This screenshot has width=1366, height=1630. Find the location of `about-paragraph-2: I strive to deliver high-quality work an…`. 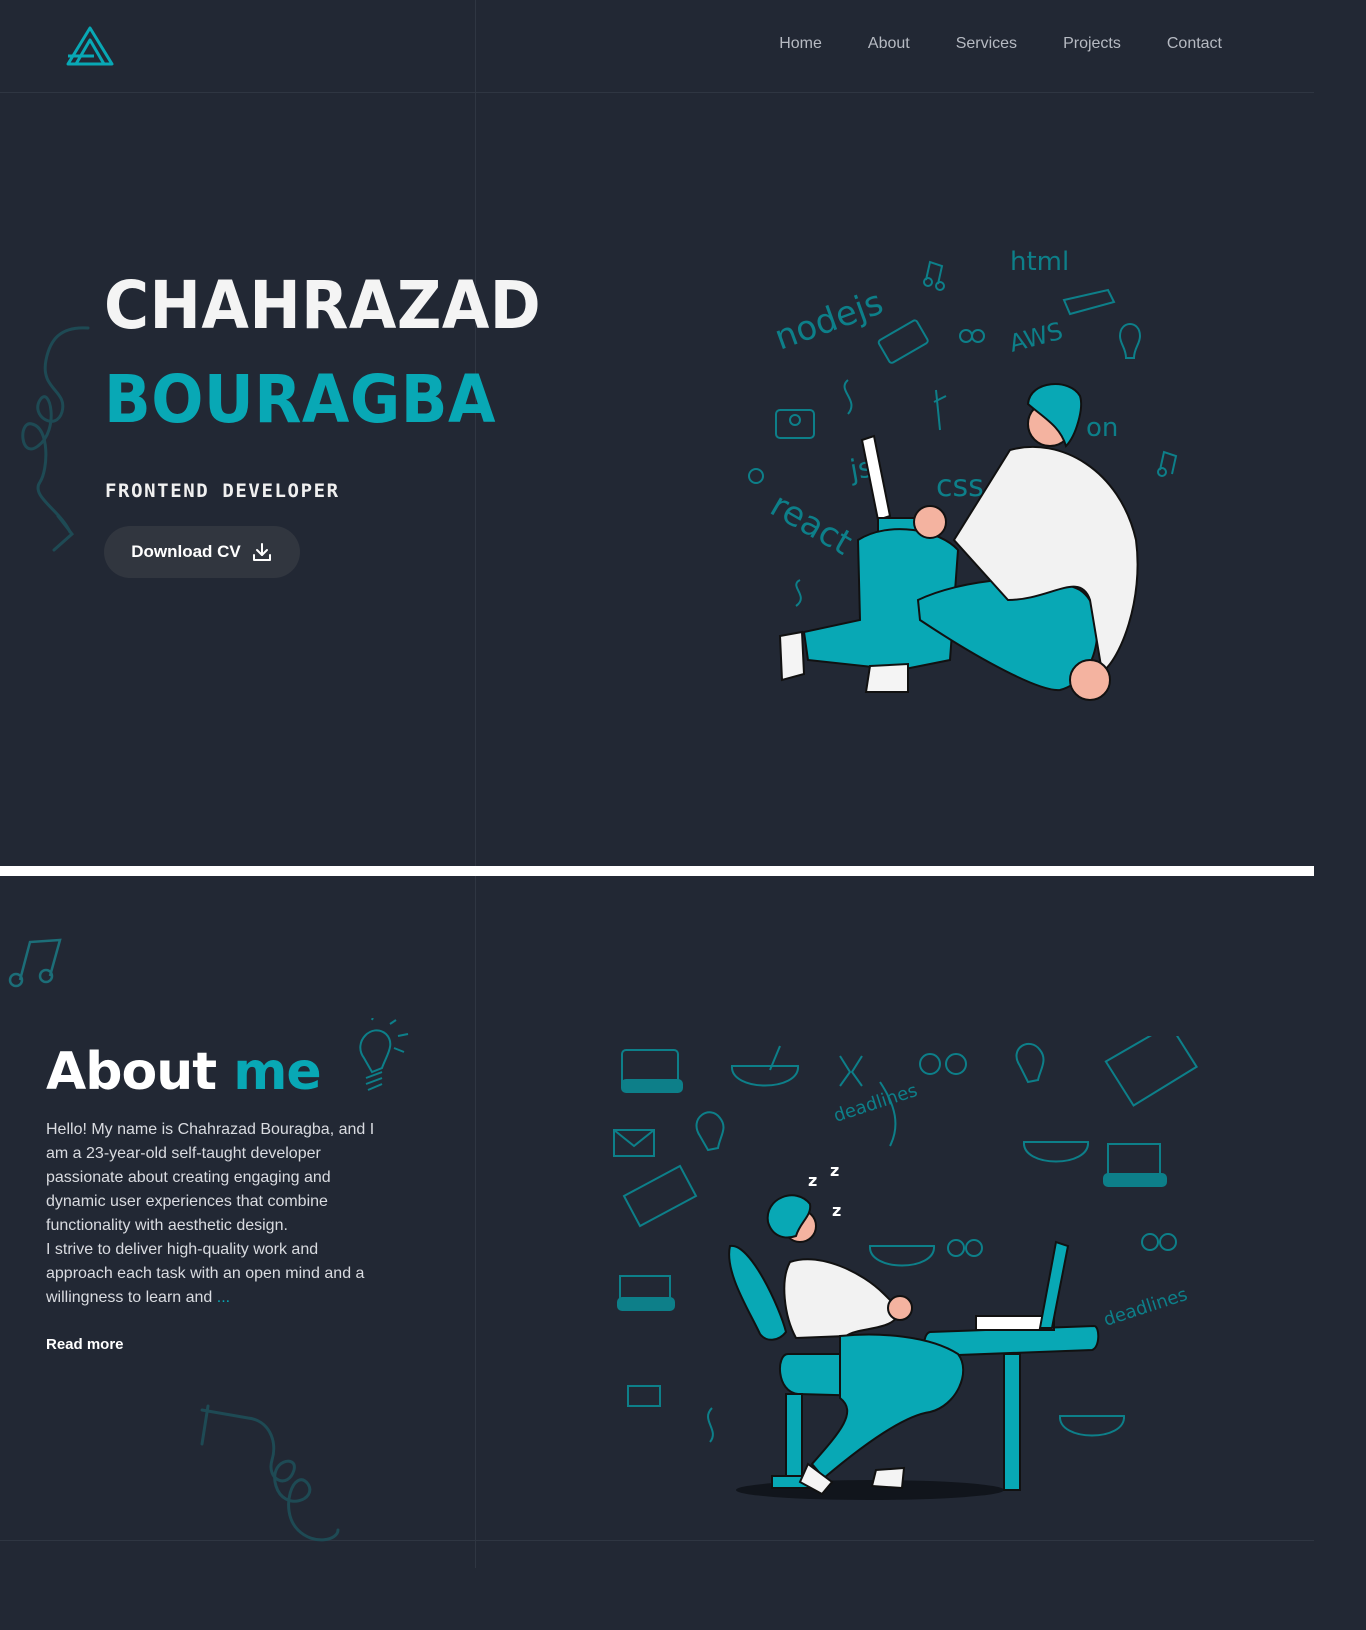

about-paragraph-2: I strive to deliver high-quality work an… is located at coordinates (211, 1274).